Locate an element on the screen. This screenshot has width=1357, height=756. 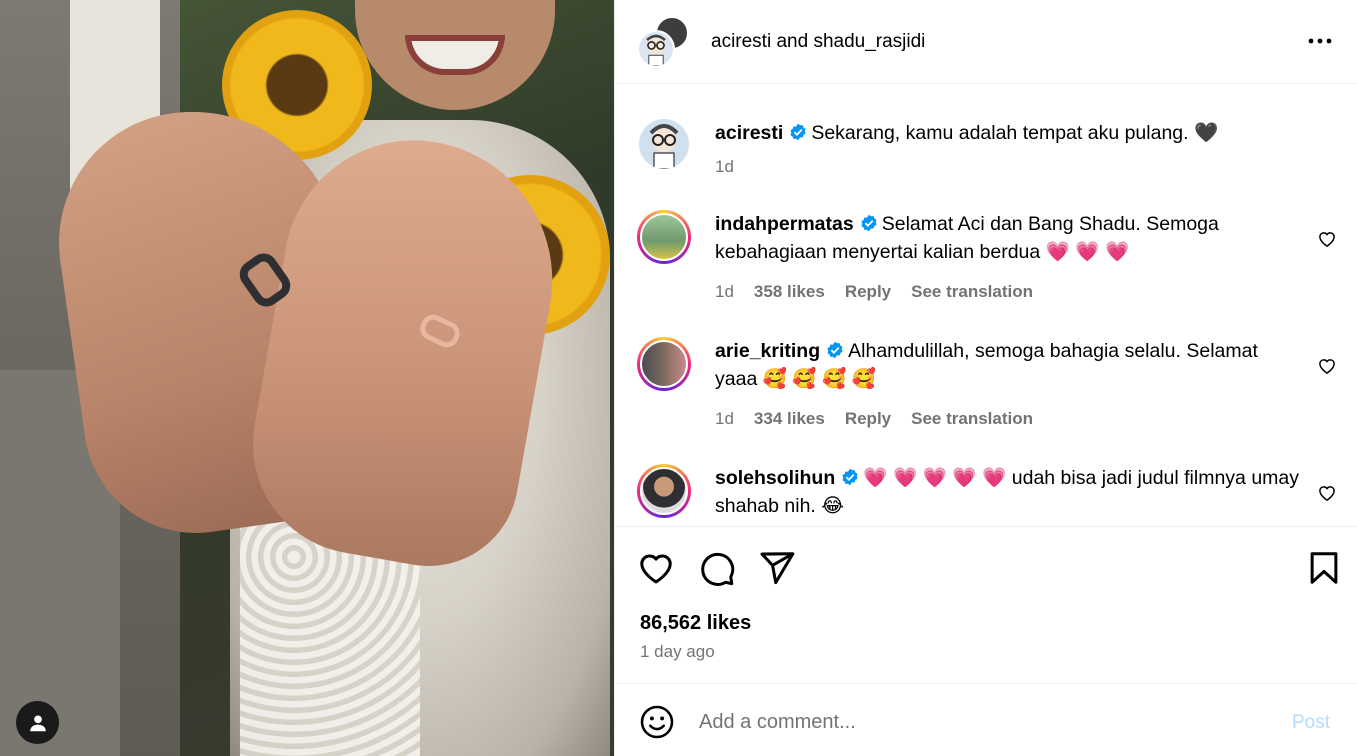
share-send-icon is located at coordinates (777, 568).